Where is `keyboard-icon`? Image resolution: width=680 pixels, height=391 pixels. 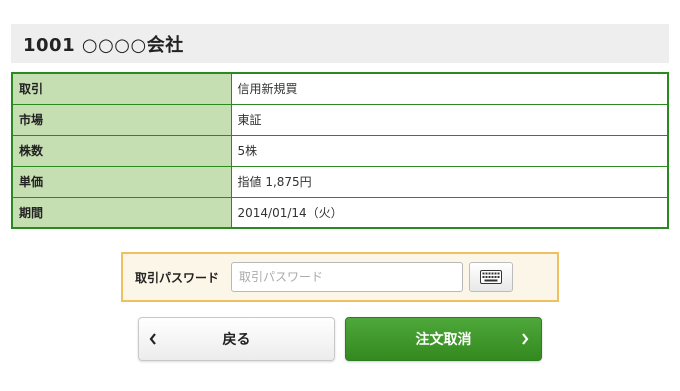 keyboard-icon is located at coordinates (491, 277).